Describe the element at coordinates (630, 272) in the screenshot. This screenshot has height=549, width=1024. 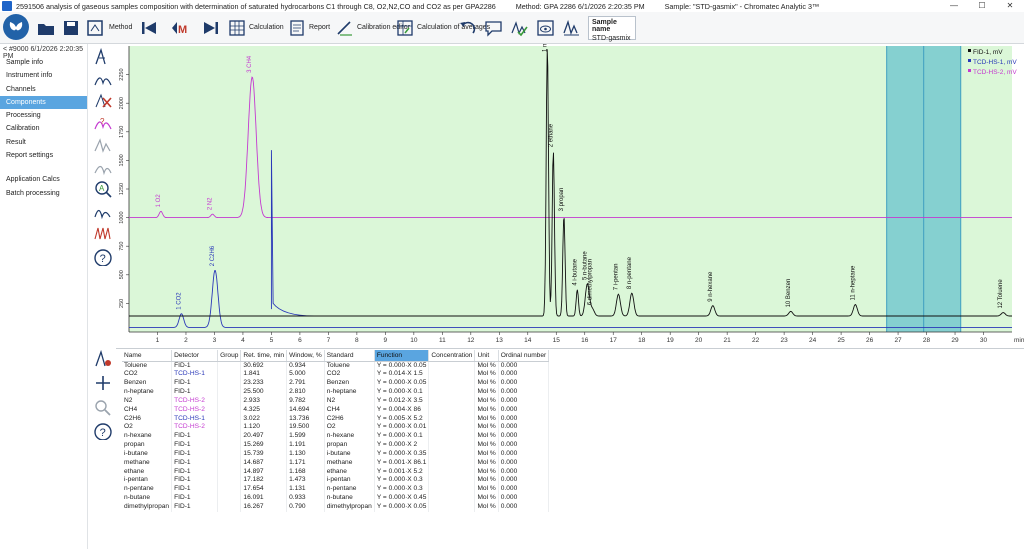
I see `peak-label: 8 n-pentane` at that location.